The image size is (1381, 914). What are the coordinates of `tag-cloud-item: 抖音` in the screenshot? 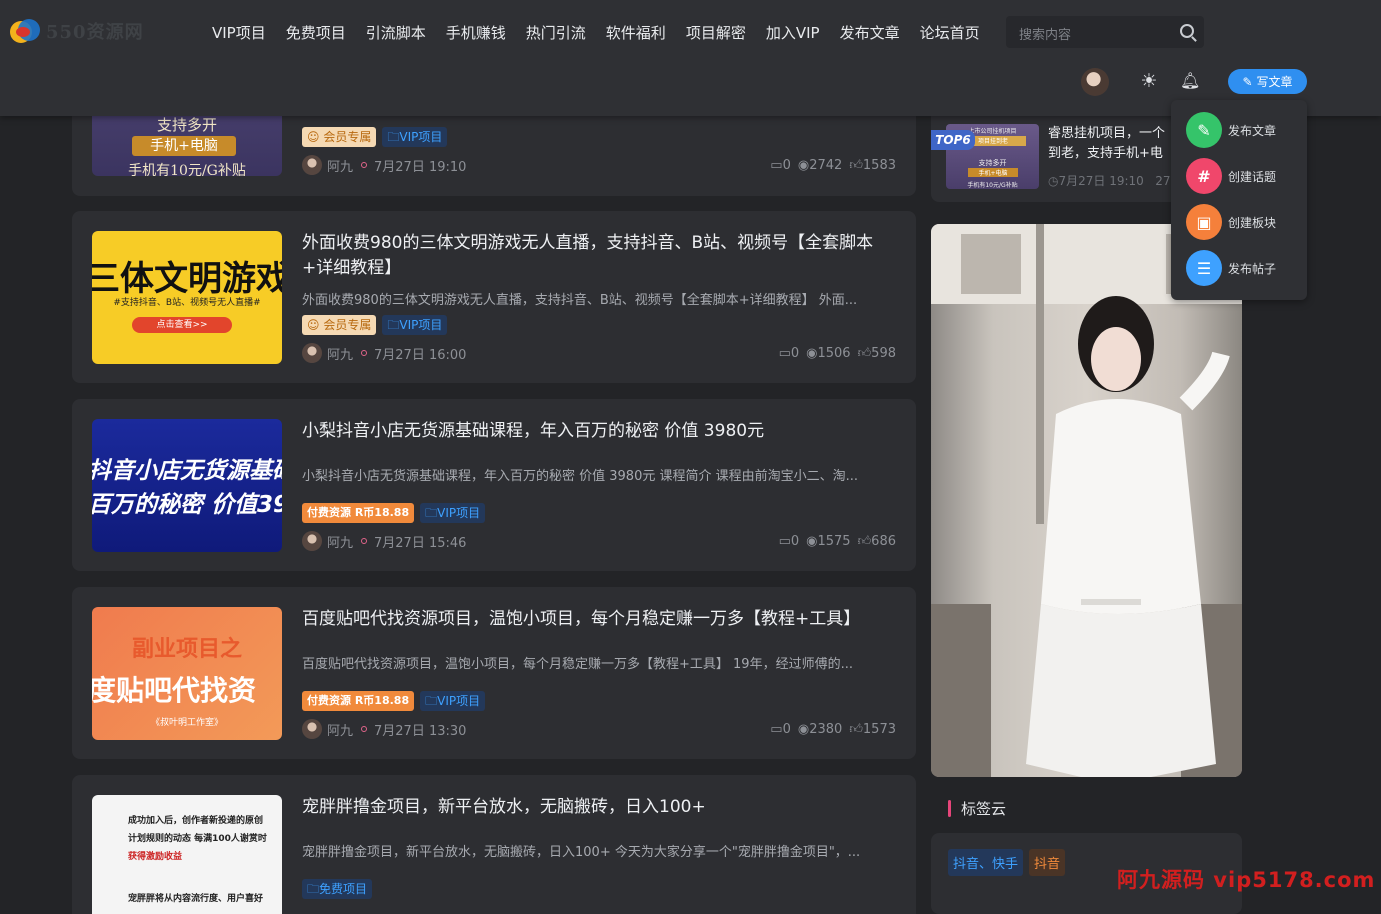 It's located at (1047, 862).